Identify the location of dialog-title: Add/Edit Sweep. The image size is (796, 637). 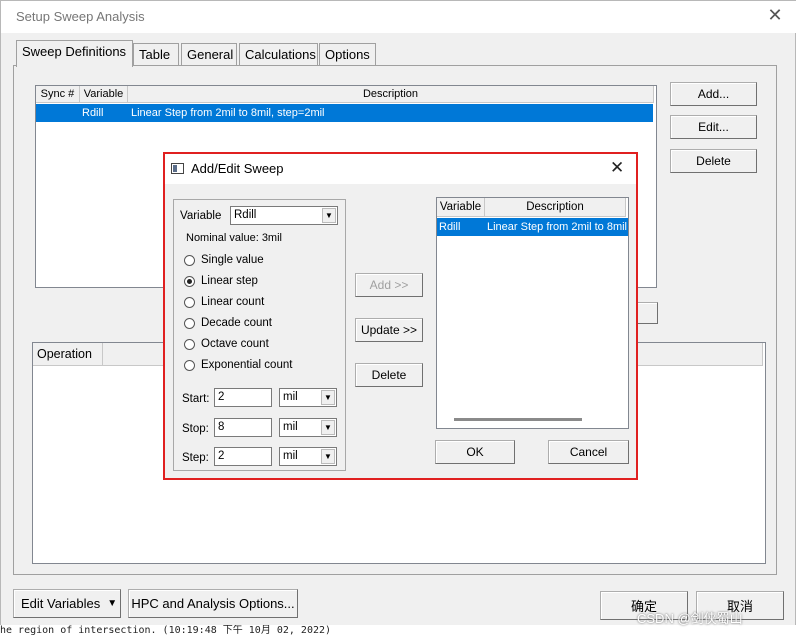
(237, 168).